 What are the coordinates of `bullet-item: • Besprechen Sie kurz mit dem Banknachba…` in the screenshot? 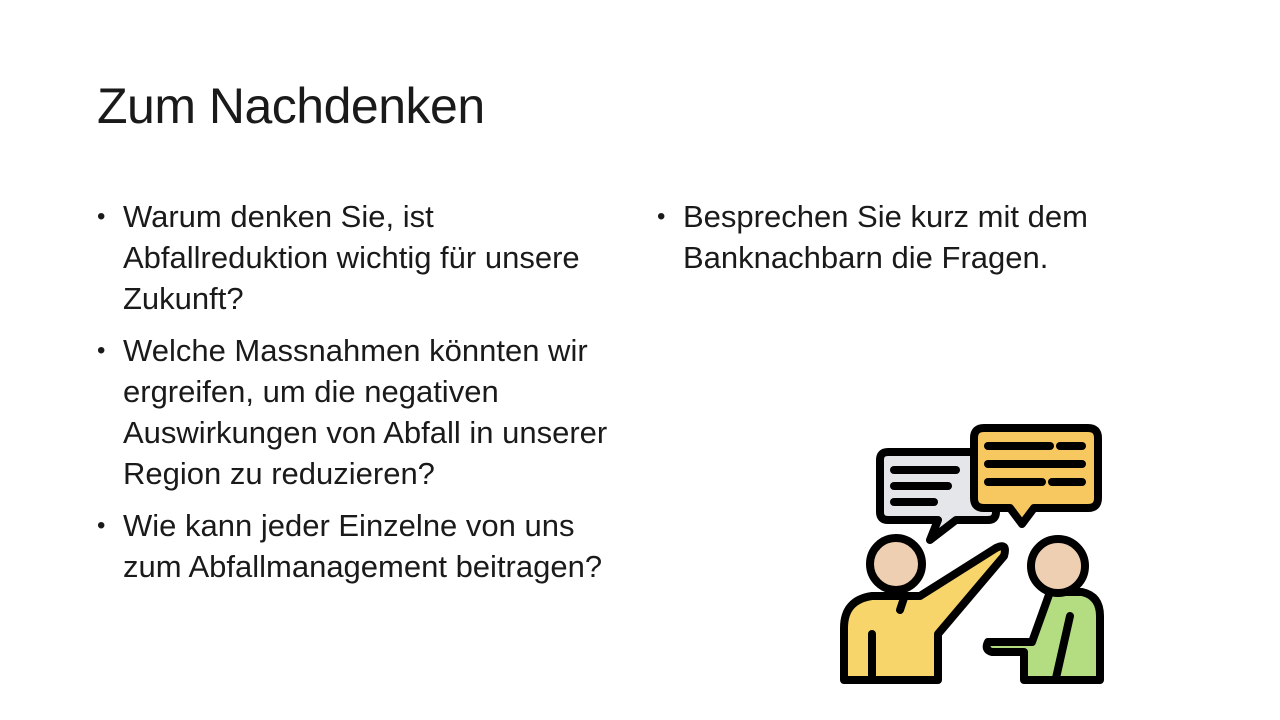 It's located at (937, 237).